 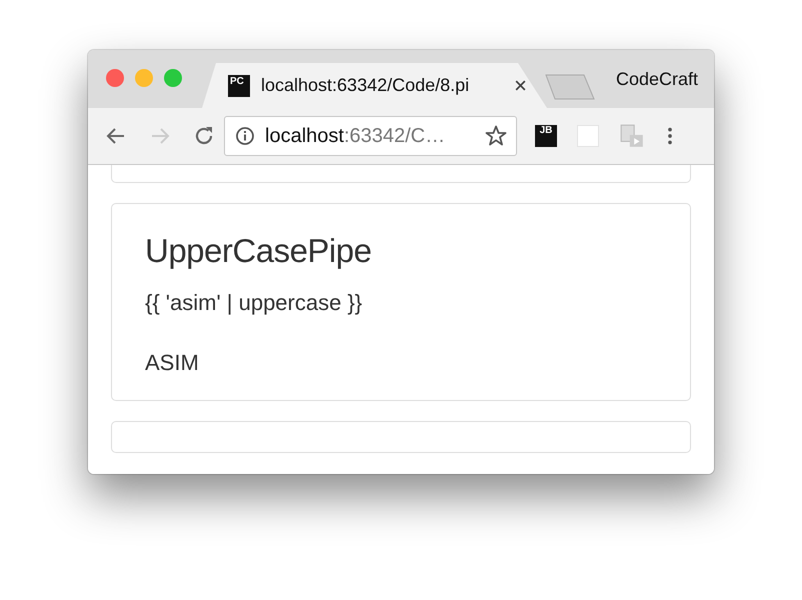 I want to click on star-icon, so click(x=496, y=136).